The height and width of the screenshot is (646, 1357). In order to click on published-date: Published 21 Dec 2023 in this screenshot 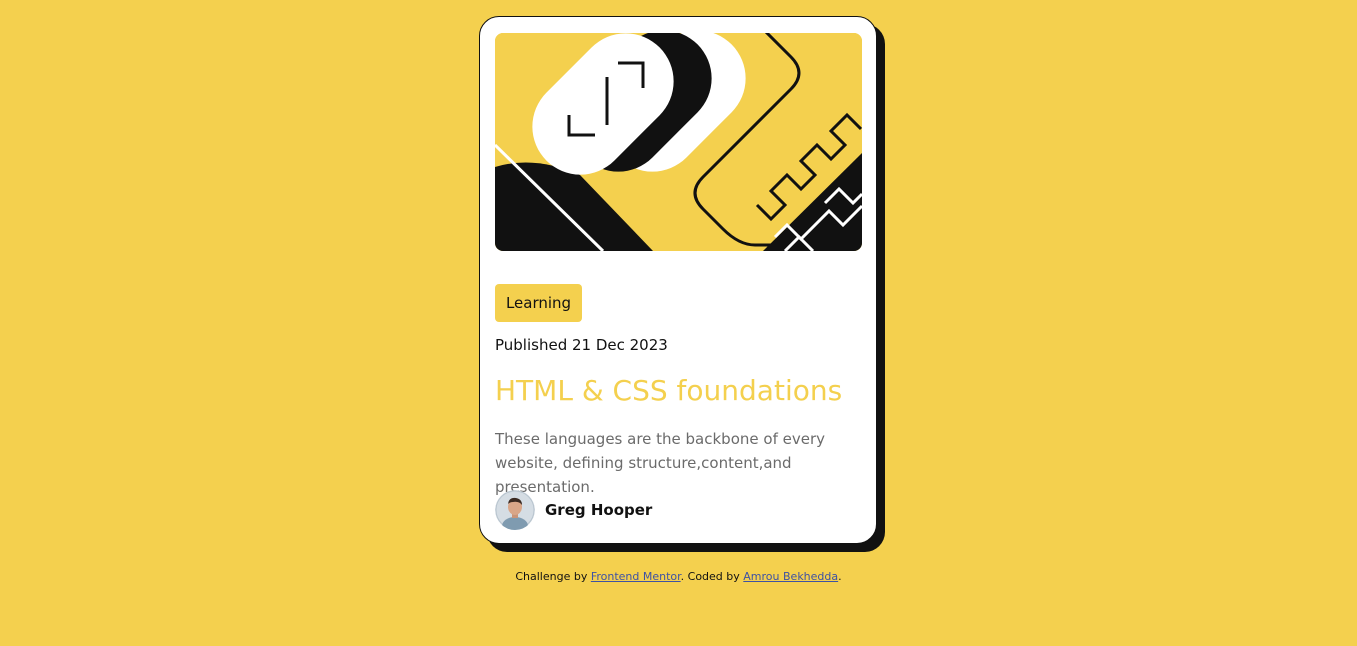, I will do `click(581, 345)`.